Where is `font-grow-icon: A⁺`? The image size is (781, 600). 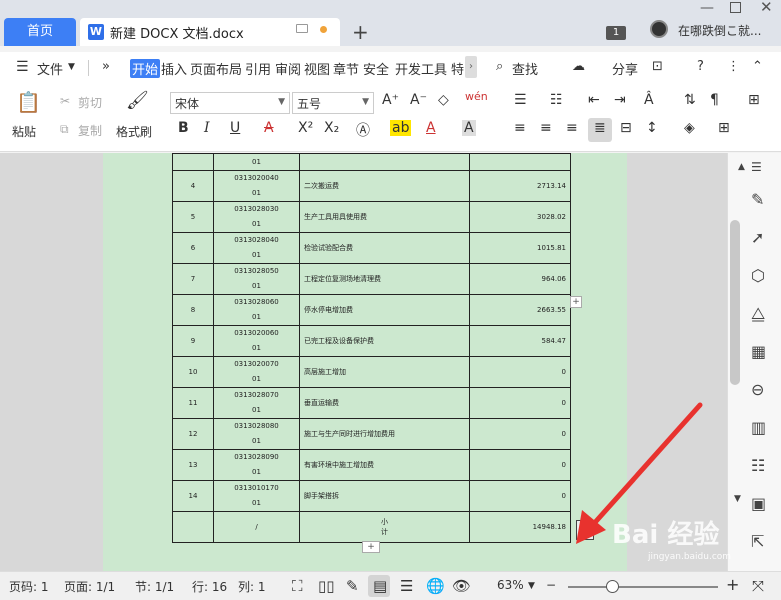 font-grow-icon: A⁺ is located at coordinates (390, 100).